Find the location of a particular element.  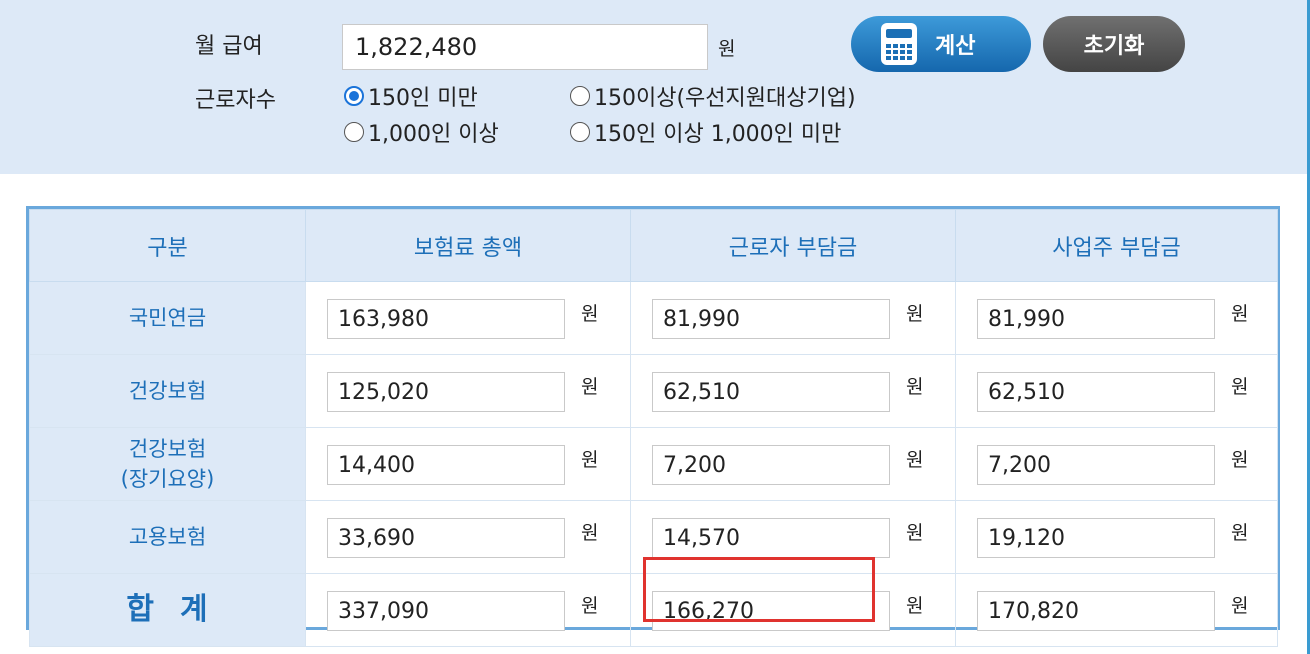

reset-button-label: 초기화 is located at coordinates (1114, 46).